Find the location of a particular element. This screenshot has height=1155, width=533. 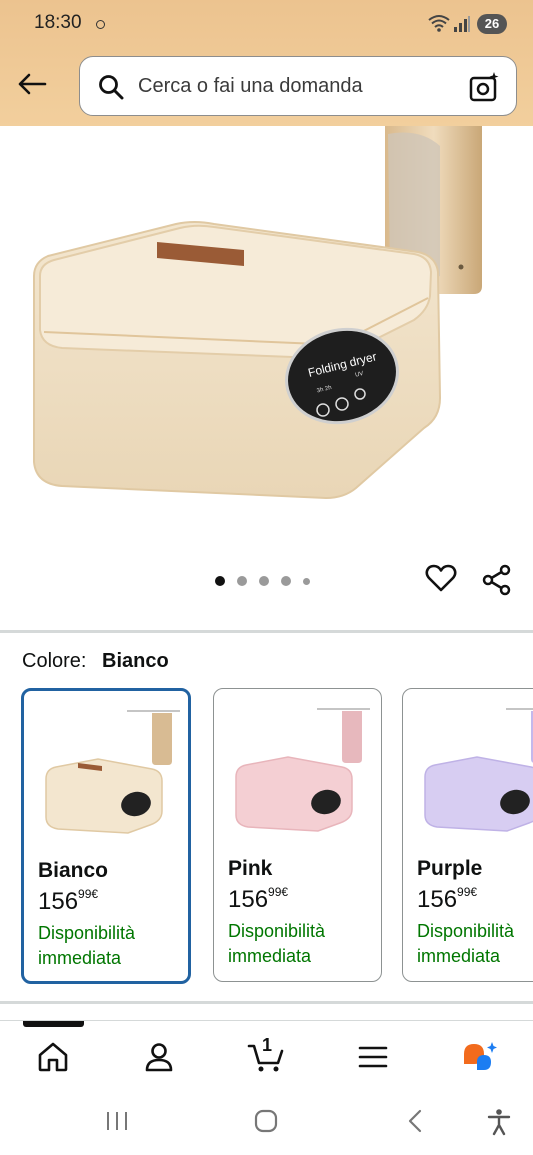

home-icon is located at coordinates (53, 1057).